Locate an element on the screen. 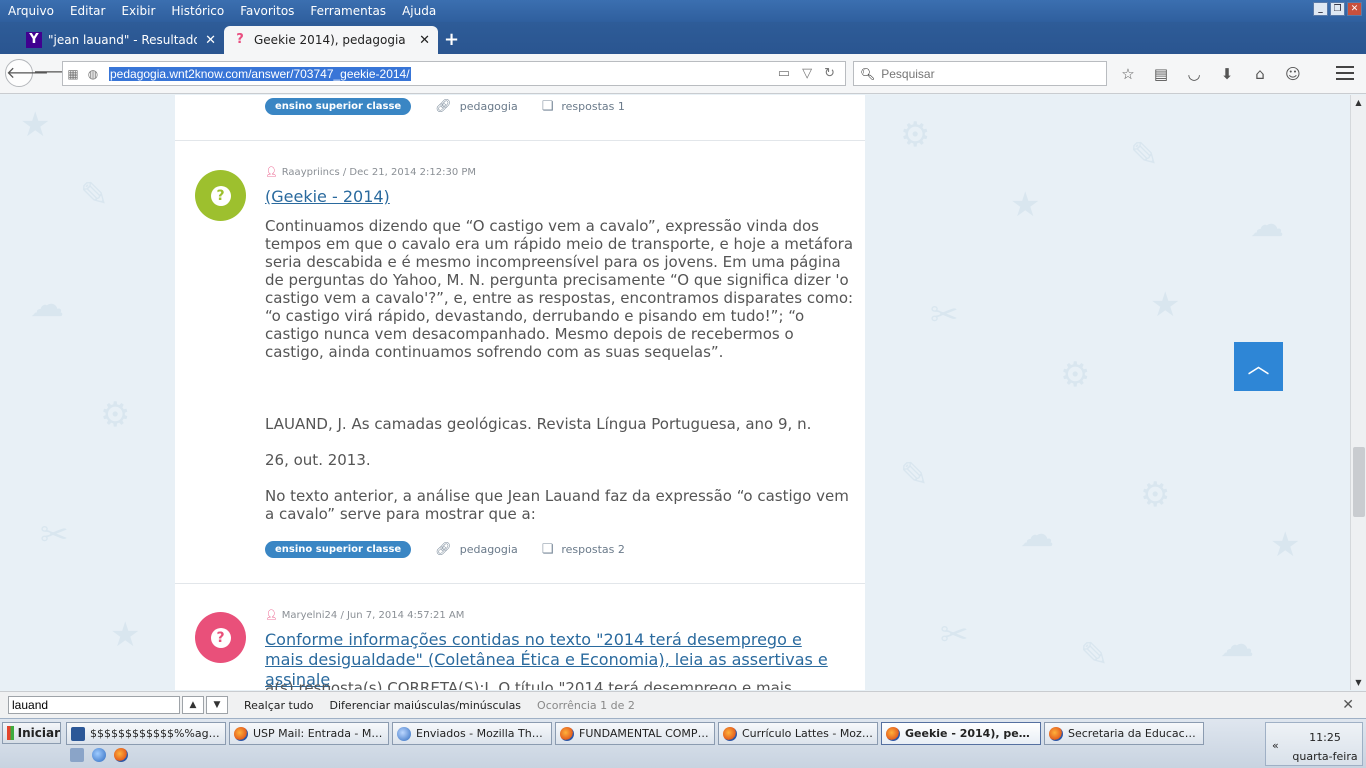 The image size is (1366, 768). windows-logo-icon is located at coordinates (10, 733).